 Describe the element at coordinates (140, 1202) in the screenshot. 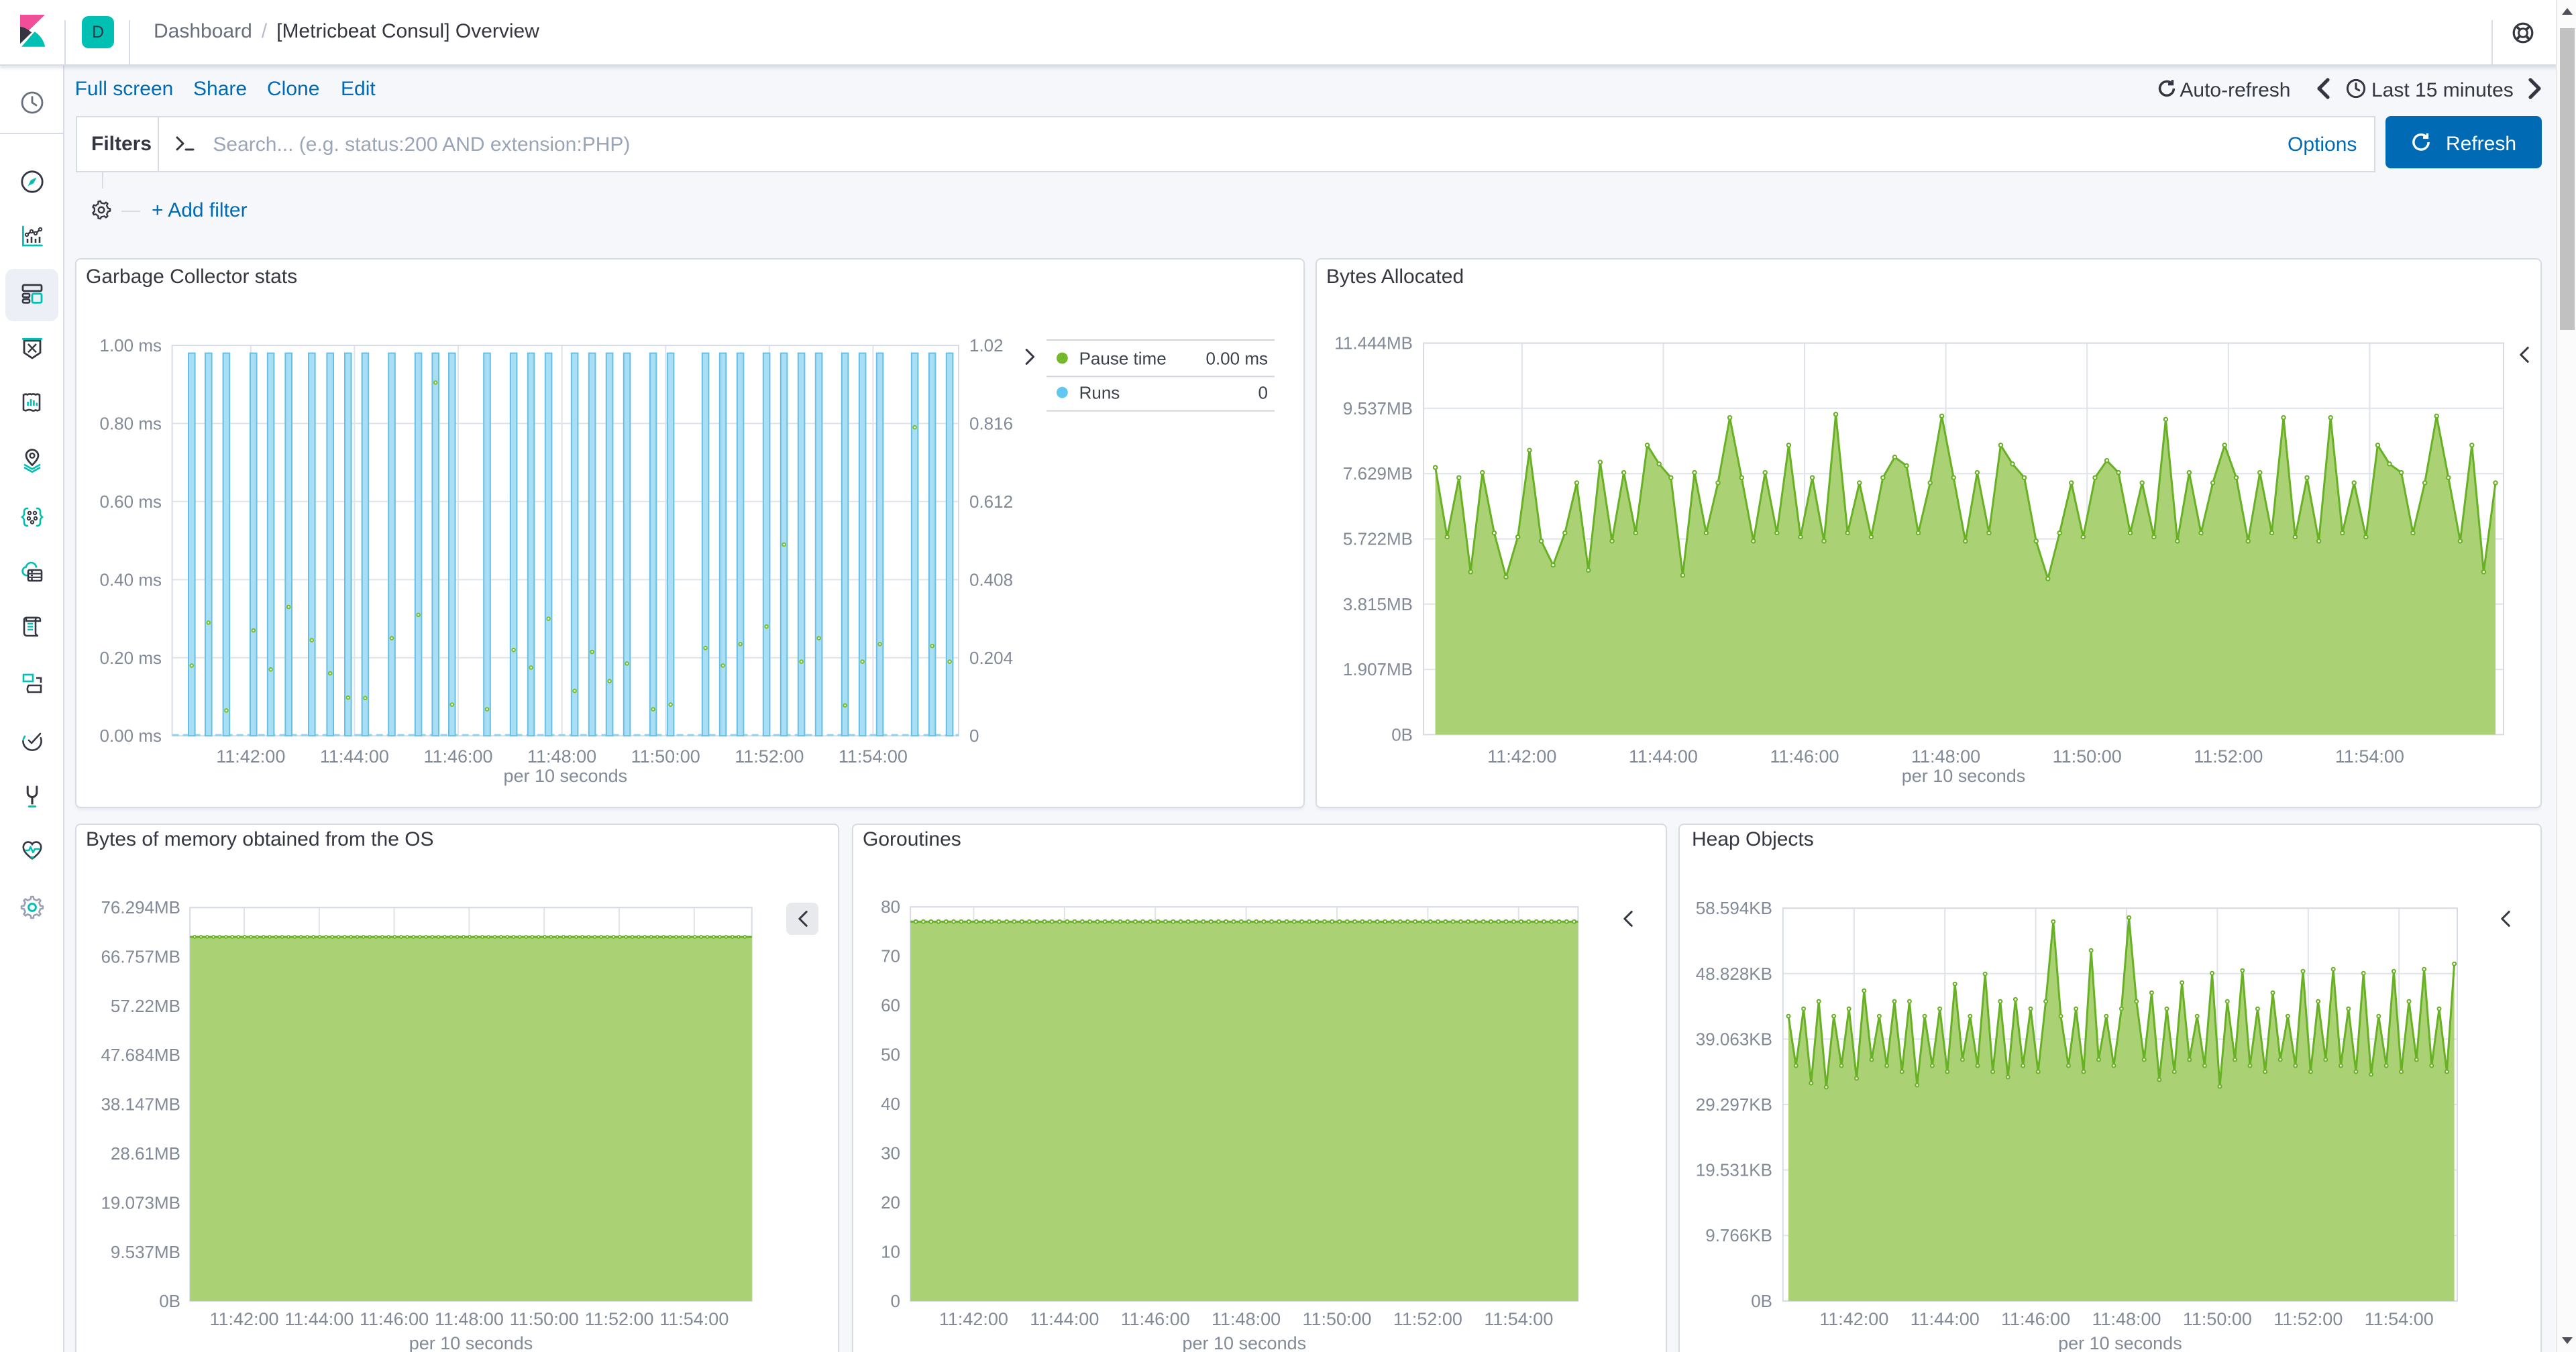

I see `svg-text: 19.073MB` at that location.